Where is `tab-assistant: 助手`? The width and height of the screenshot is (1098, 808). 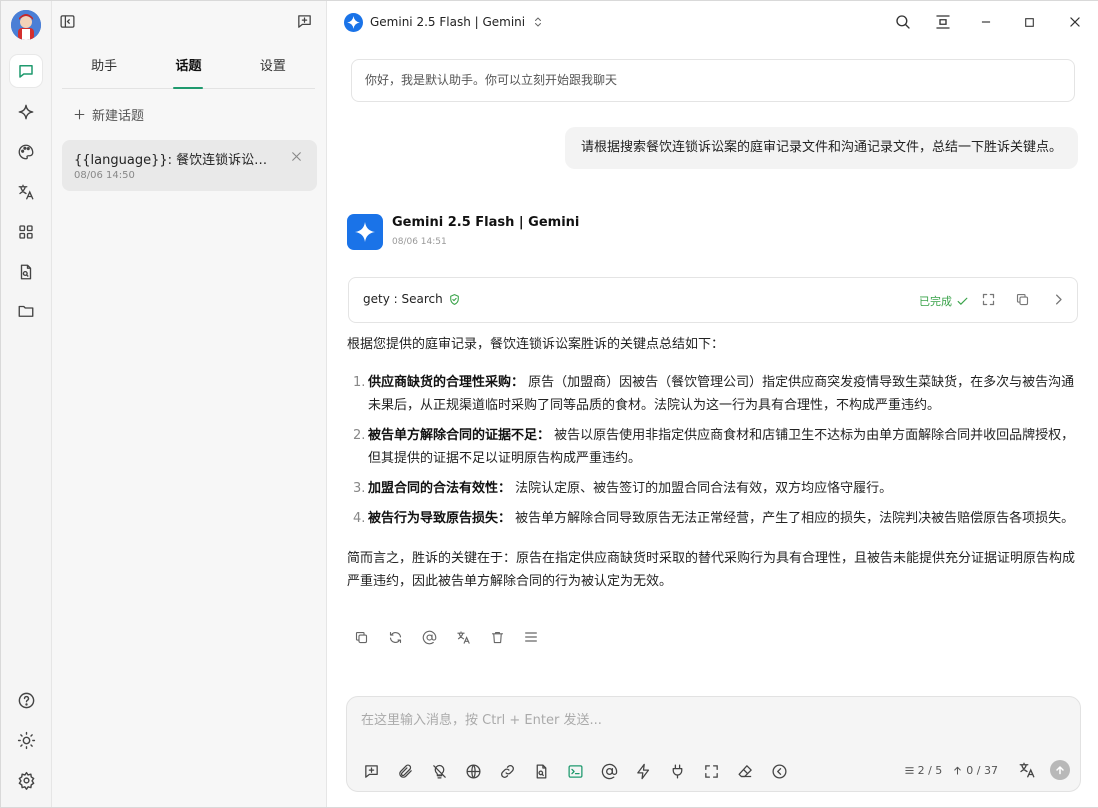
tab-assistant: 助手 is located at coordinates (104, 65).